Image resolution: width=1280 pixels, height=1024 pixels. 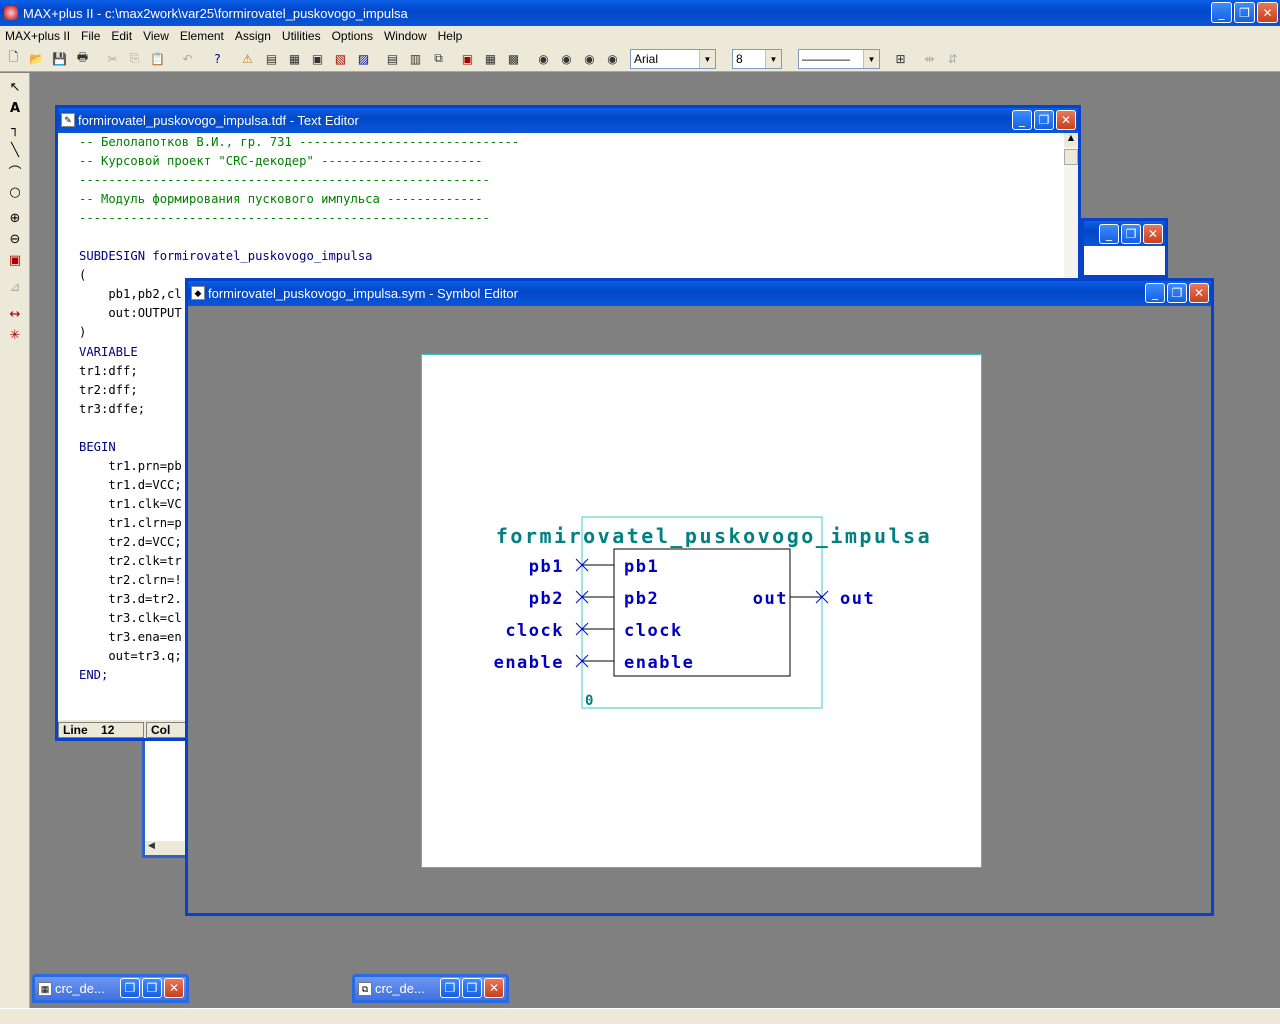 I want to click on project-set-icon: ▤, so click(x=392, y=58).